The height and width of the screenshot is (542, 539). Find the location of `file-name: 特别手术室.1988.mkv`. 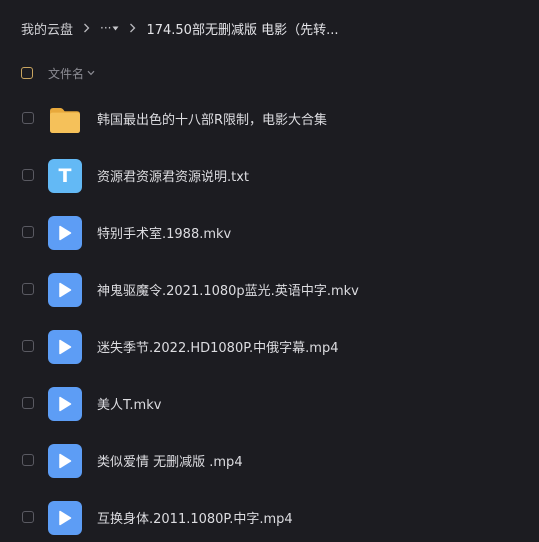

file-name: 特别手术室.1988.mkv is located at coordinates (164, 234).